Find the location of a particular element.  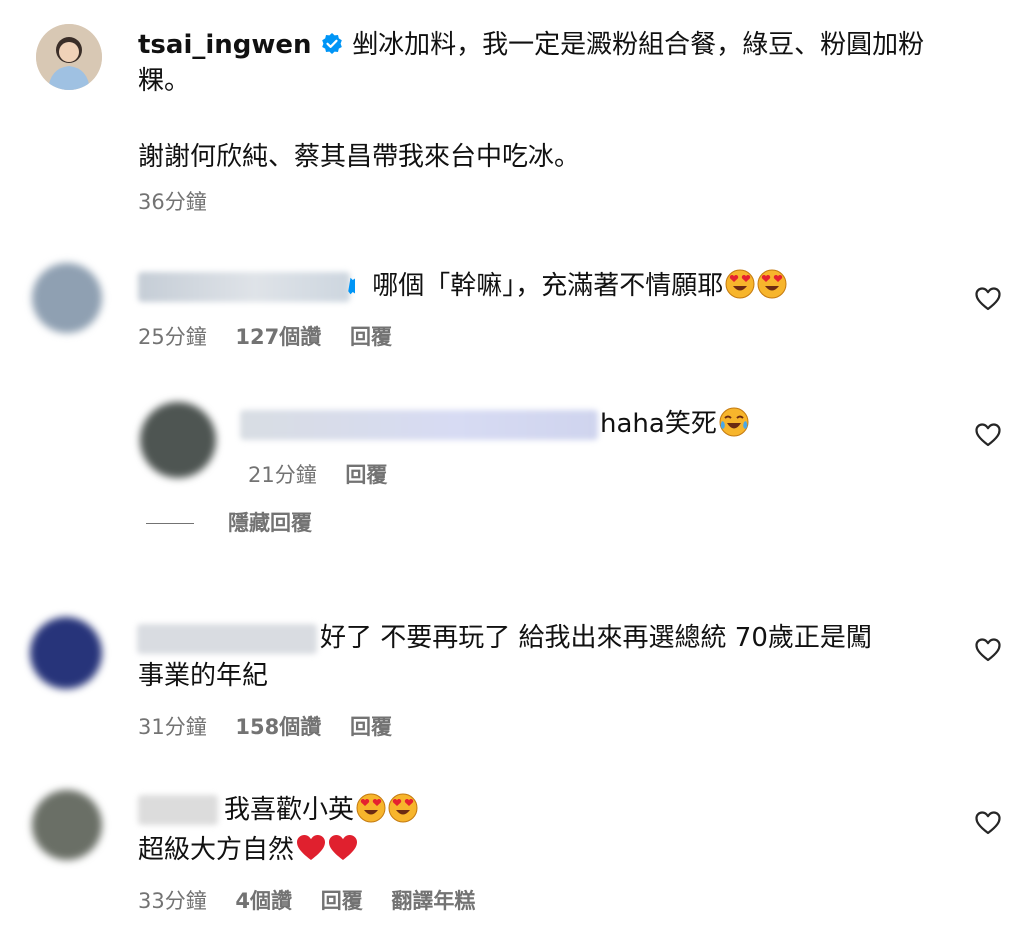

comment-4-translate-button: 翻譯年糕 is located at coordinates (433, 901).